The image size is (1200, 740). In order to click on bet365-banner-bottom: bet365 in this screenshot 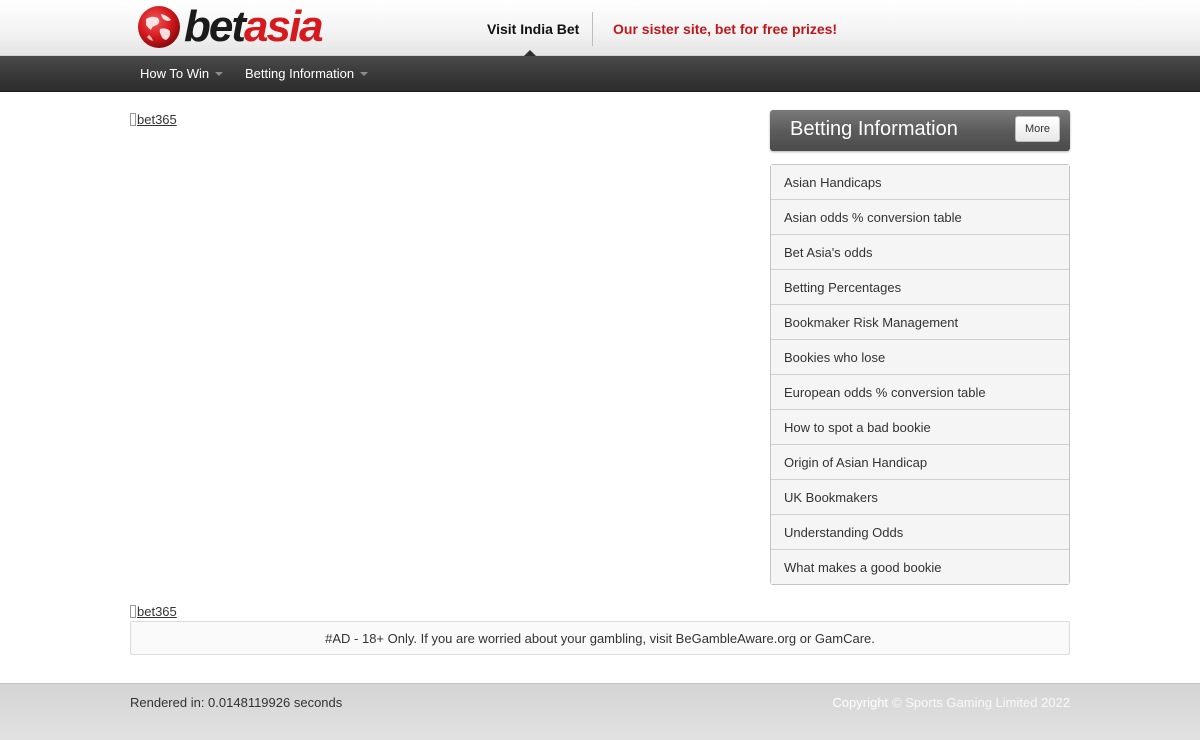, I will do `click(153, 611)`.